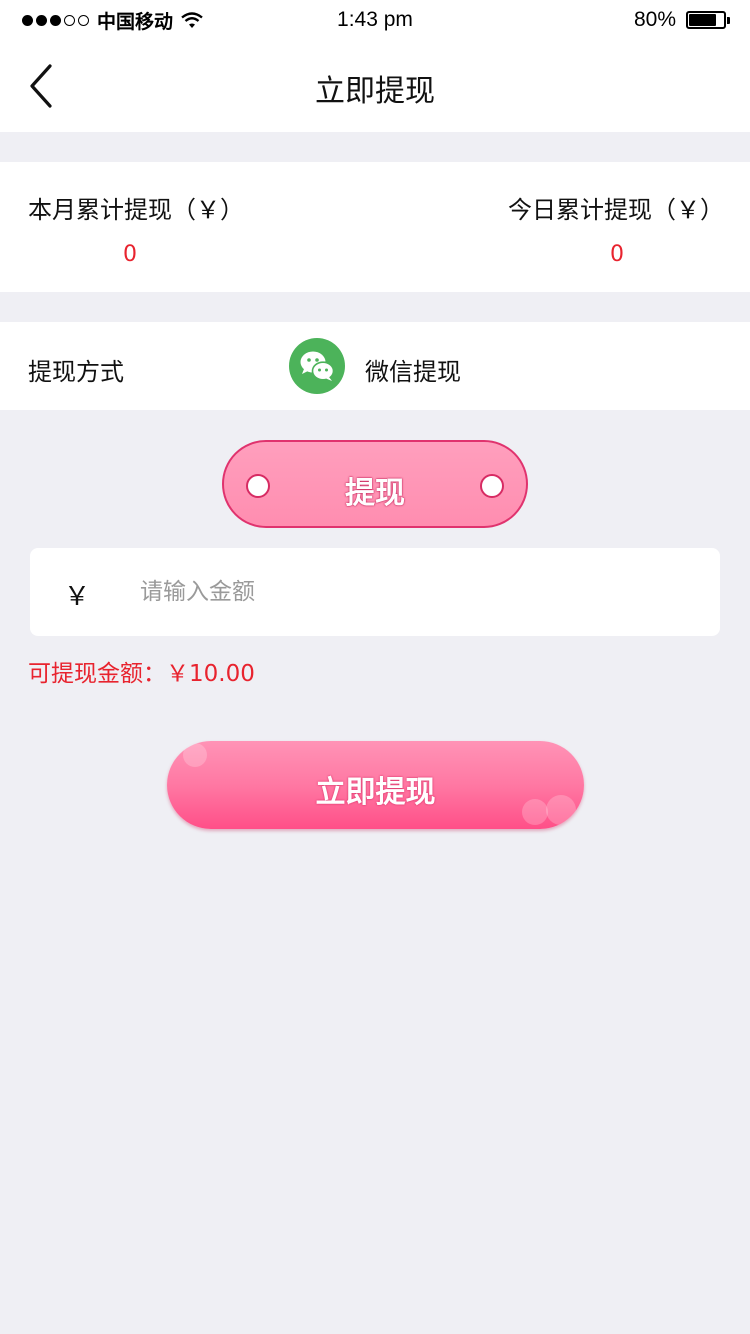 This screenshot has height=1334, width=750. Describe the element at coordinates (375, 792) in the screenshot. I see `withdraw-now-label: 立即提现` at that location.